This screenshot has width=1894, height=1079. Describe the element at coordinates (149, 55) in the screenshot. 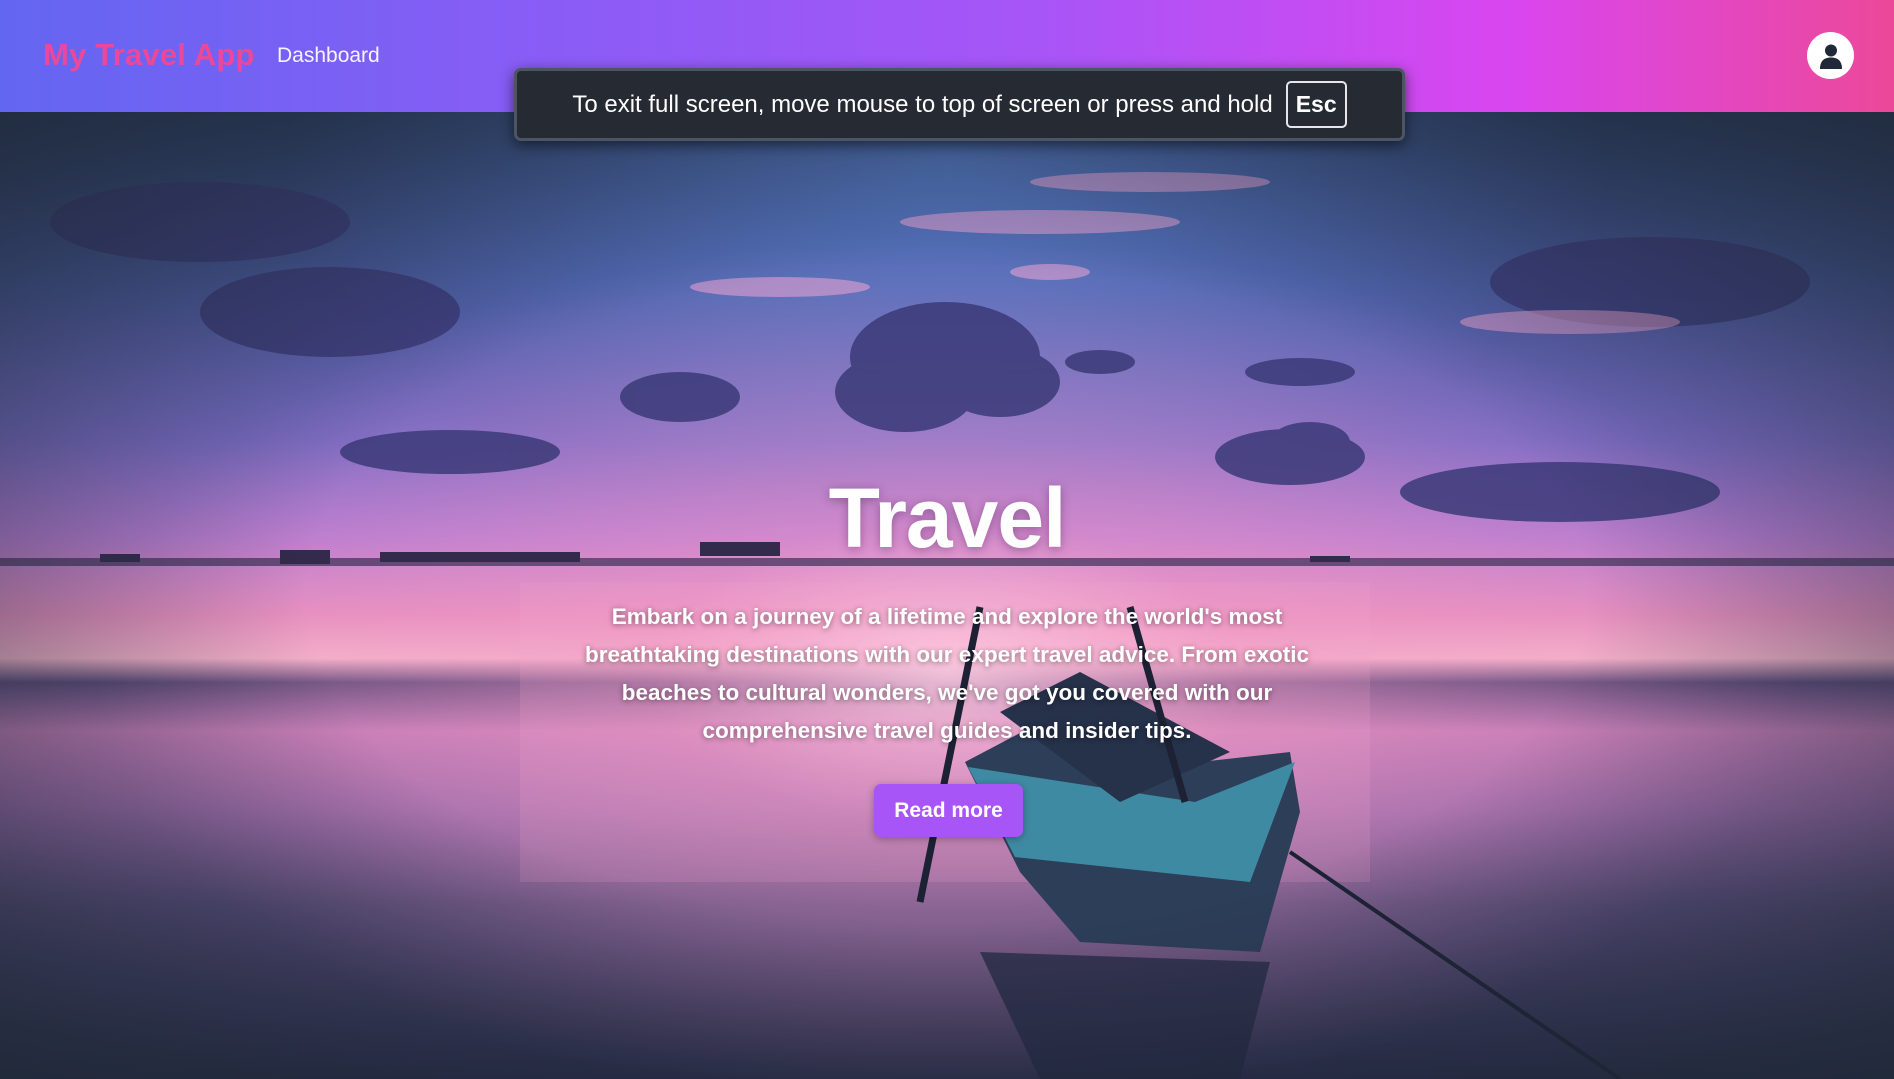

I see `brand-logo: My Travel App` at that location.